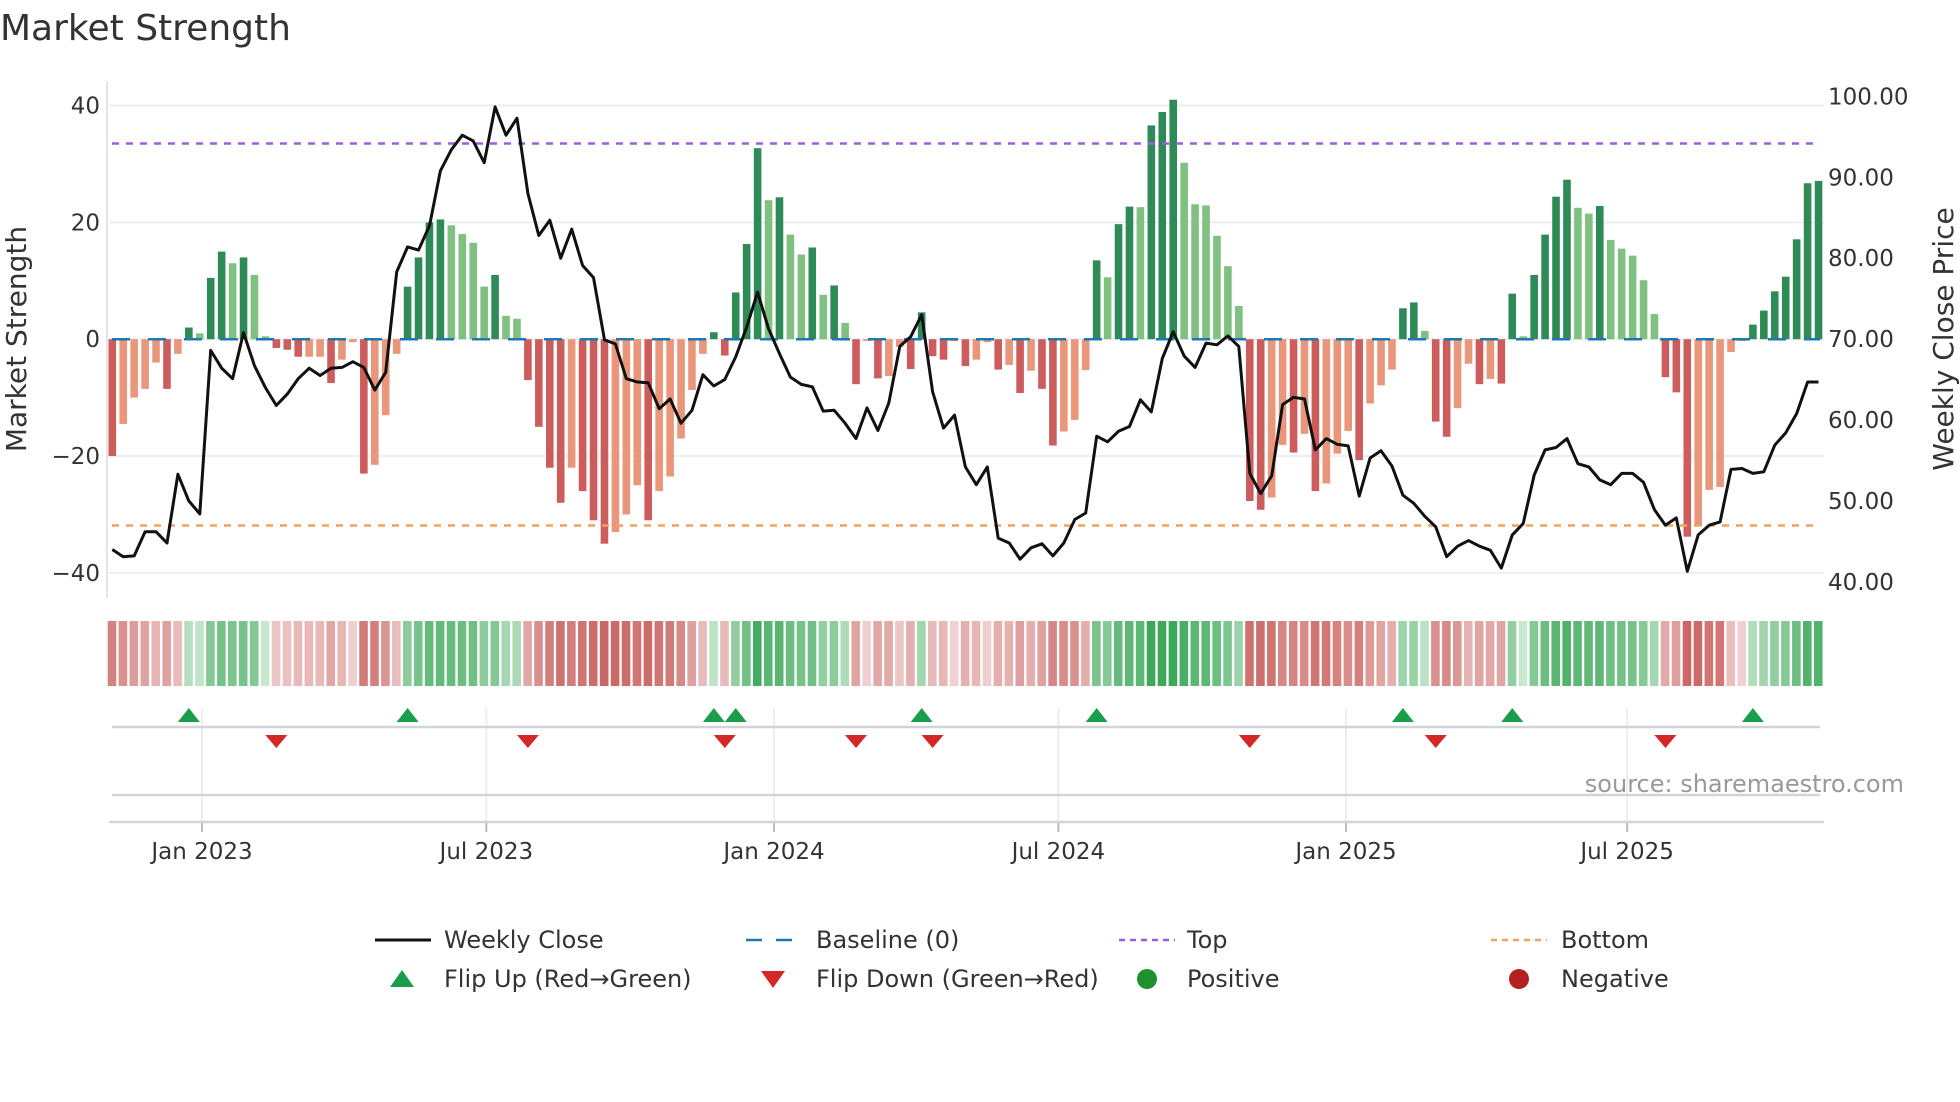 This screenshot has width=1960, height=1102. I want to click on x-tick-label: Jan 2023, so click(200, 852).